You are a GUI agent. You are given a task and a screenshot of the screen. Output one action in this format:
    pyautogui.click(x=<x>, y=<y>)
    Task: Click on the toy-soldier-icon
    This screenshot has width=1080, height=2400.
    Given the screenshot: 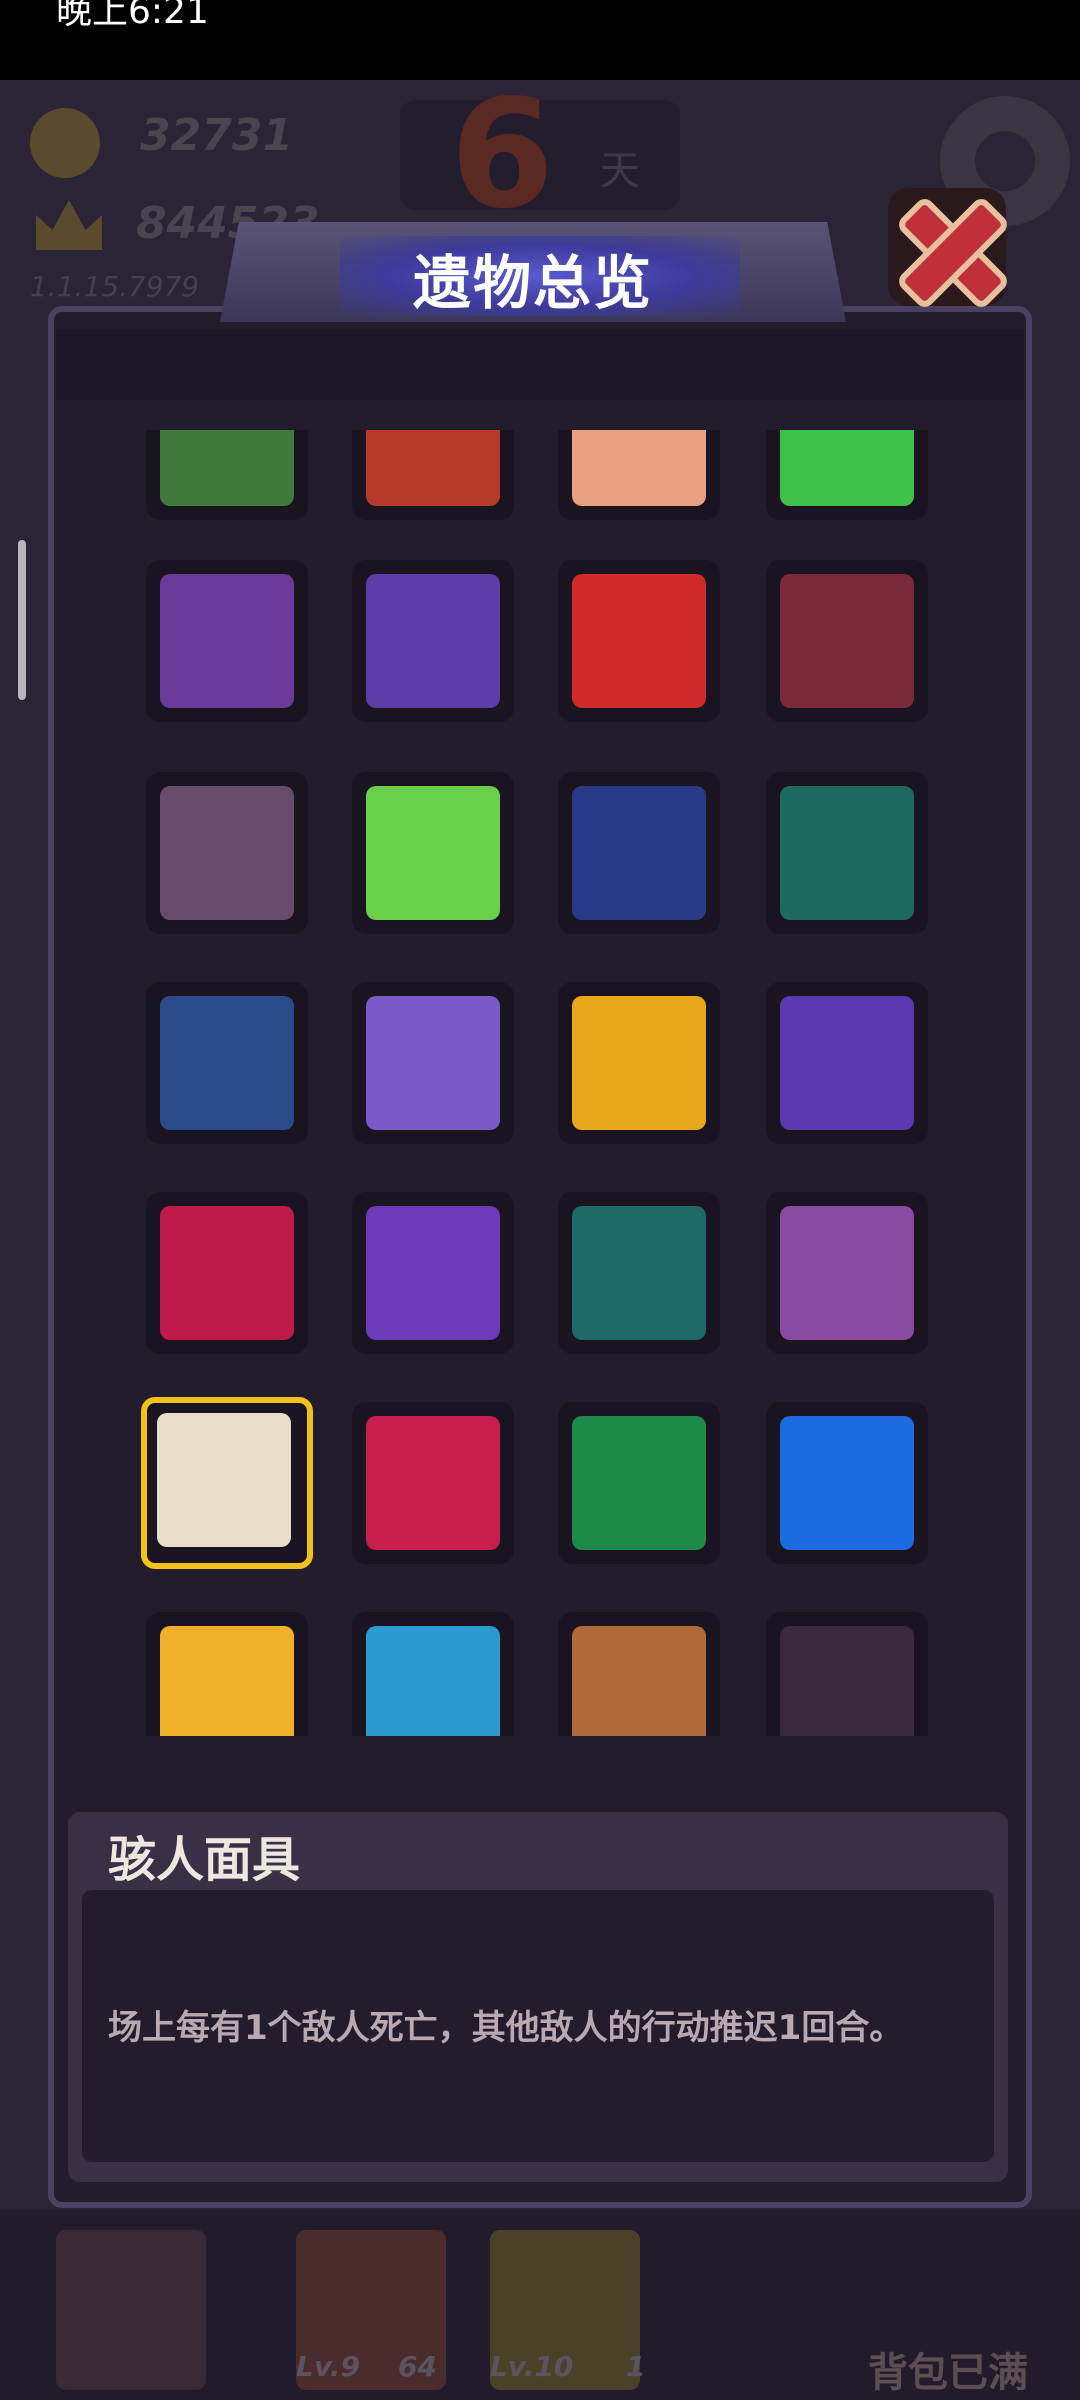 What is the action you would take?
    pyautogui.click(x=639, y=853)
    